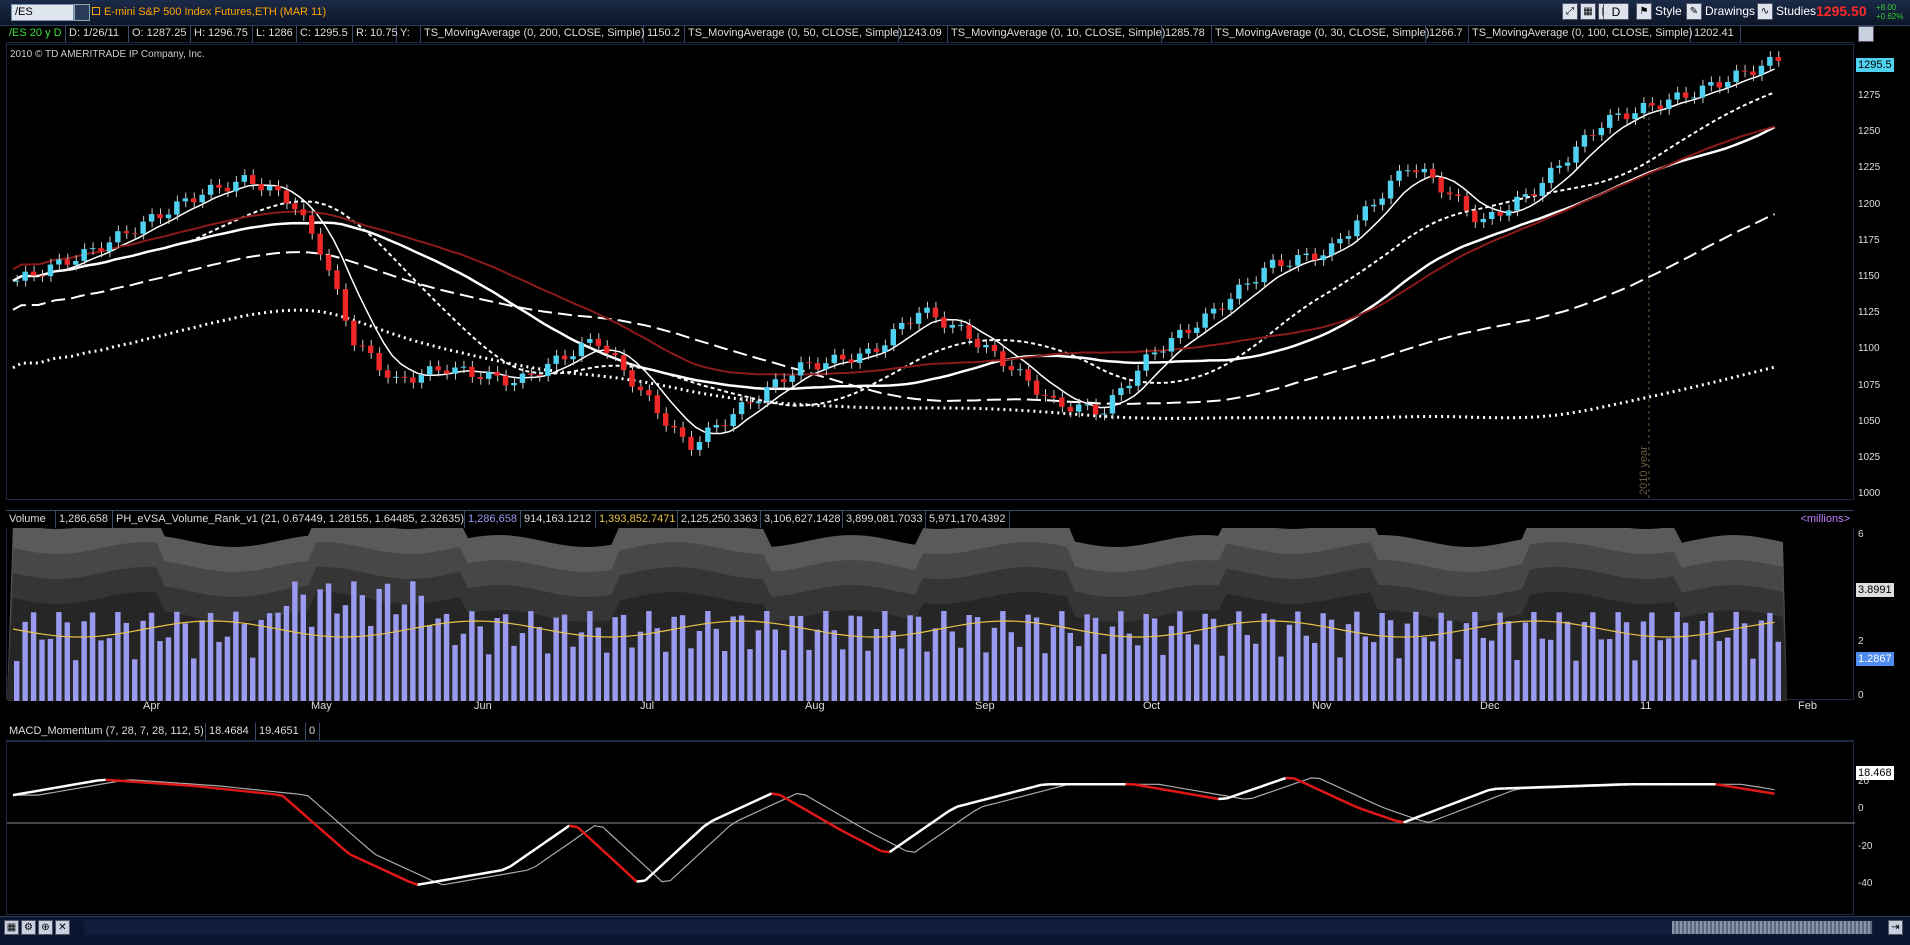 The height and width of the screenshot is (945, 1910). I want to click on evsa-value-7: 5,971,170.4392, so click(968, 519).